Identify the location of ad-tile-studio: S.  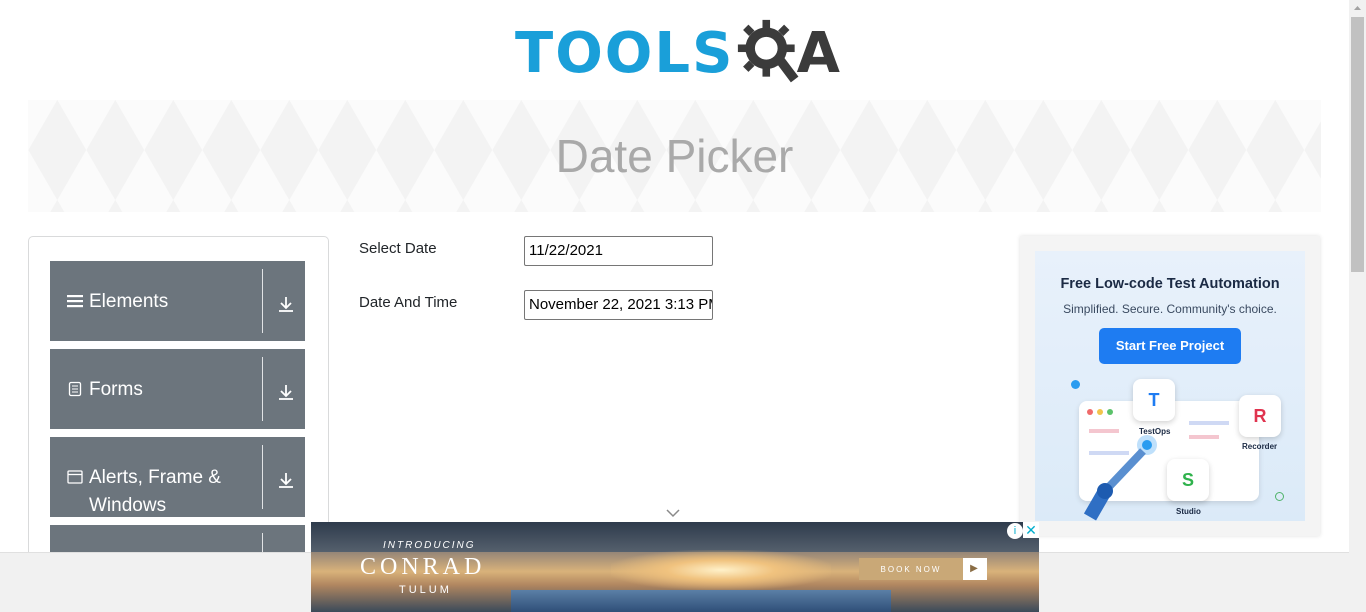
(1188, 480).